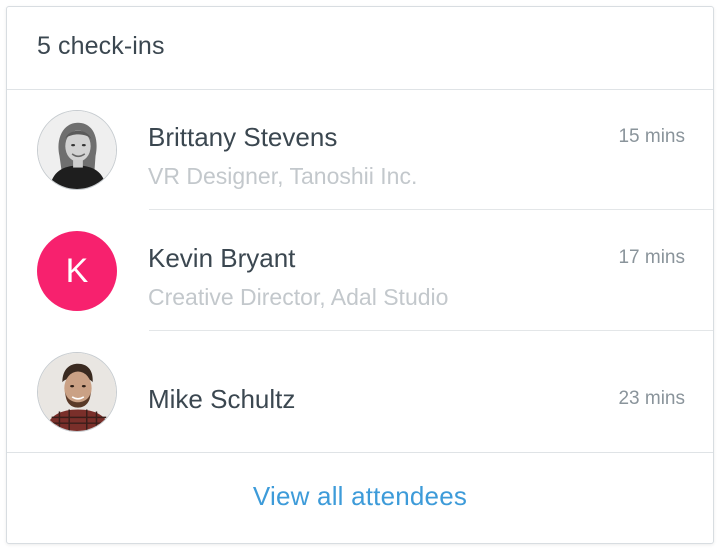 Image resolution: width=722 pixels, height=554 pixels. Describe the element at coordinates (651, 398) in the screenshot. I see `checkin-time: 23 mins` at that location.